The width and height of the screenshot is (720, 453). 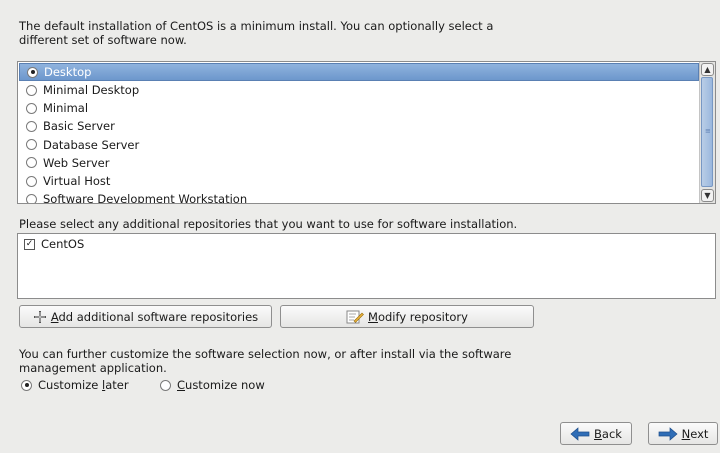 I want to click on radio-software-development-workstation, so click(x=31, y=198).